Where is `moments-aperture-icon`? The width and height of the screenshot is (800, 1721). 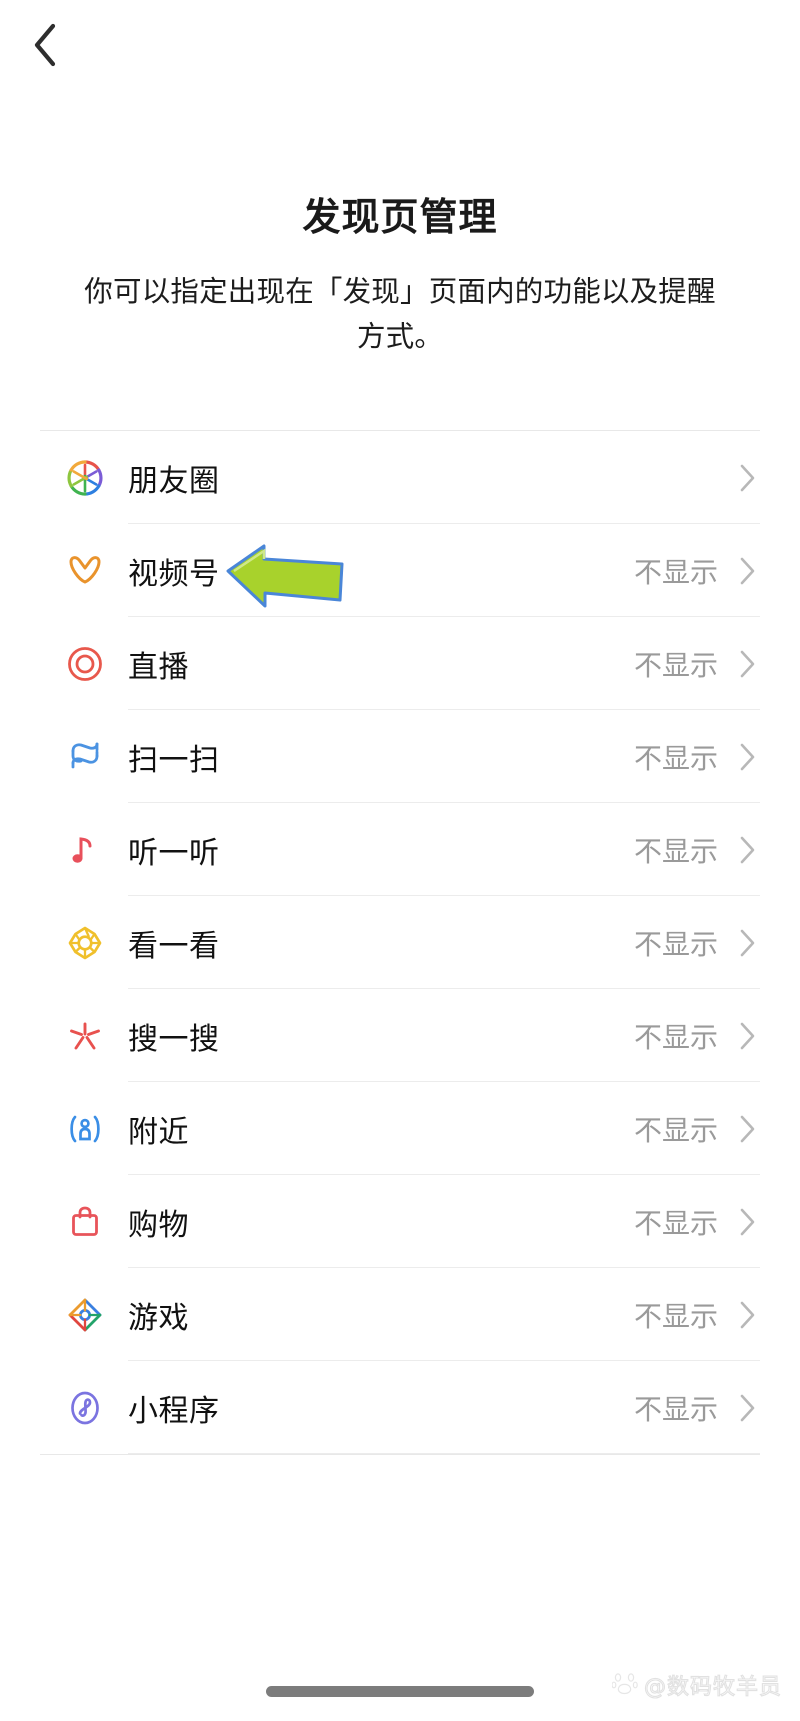
moments-aperture-icon is located at coordinates (85, 478).